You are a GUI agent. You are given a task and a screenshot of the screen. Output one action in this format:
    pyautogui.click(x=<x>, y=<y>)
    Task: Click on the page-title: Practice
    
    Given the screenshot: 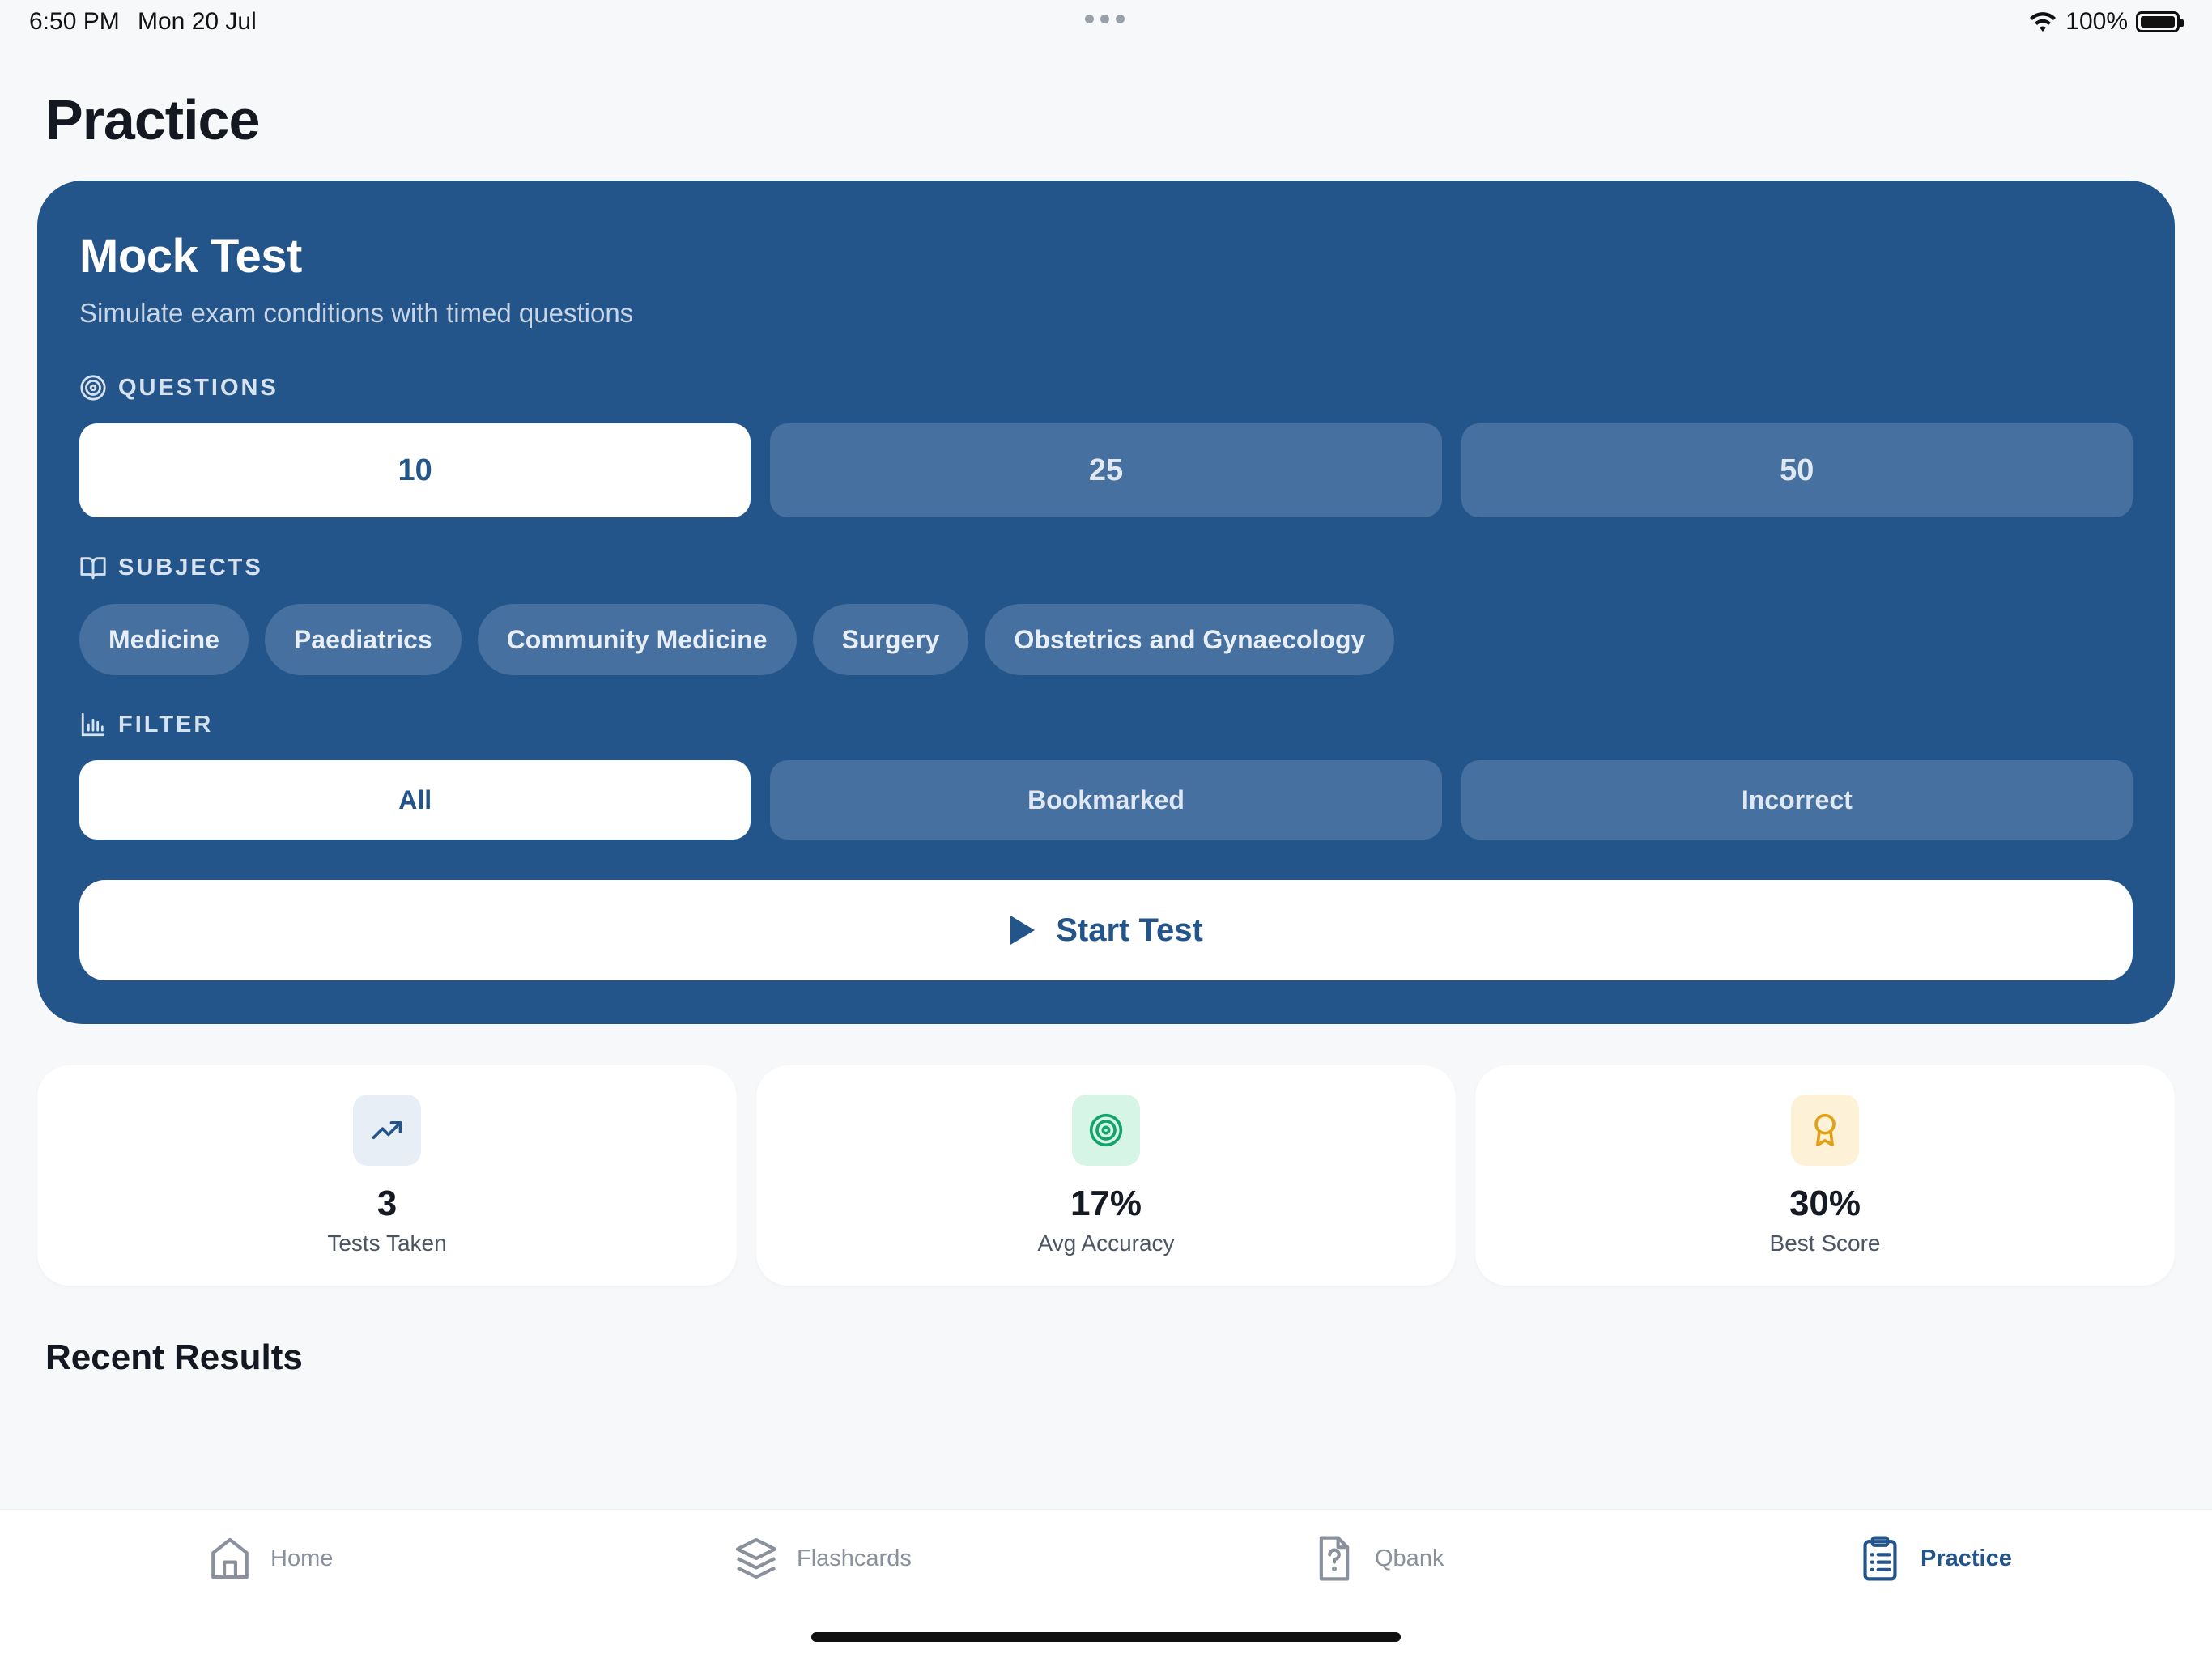 What is the action you would take?
    pyautogui.click(x=153, y=119)
    